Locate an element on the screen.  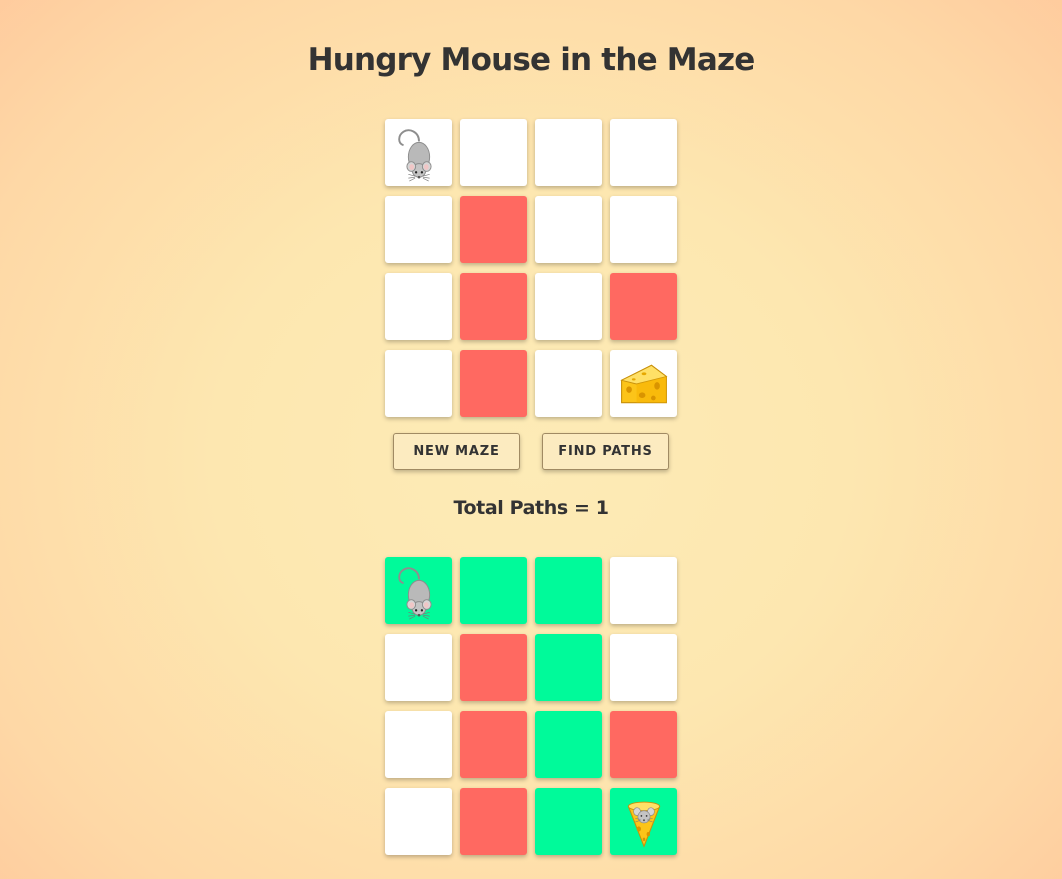
maze-grid is located at coordinates (531, 268).